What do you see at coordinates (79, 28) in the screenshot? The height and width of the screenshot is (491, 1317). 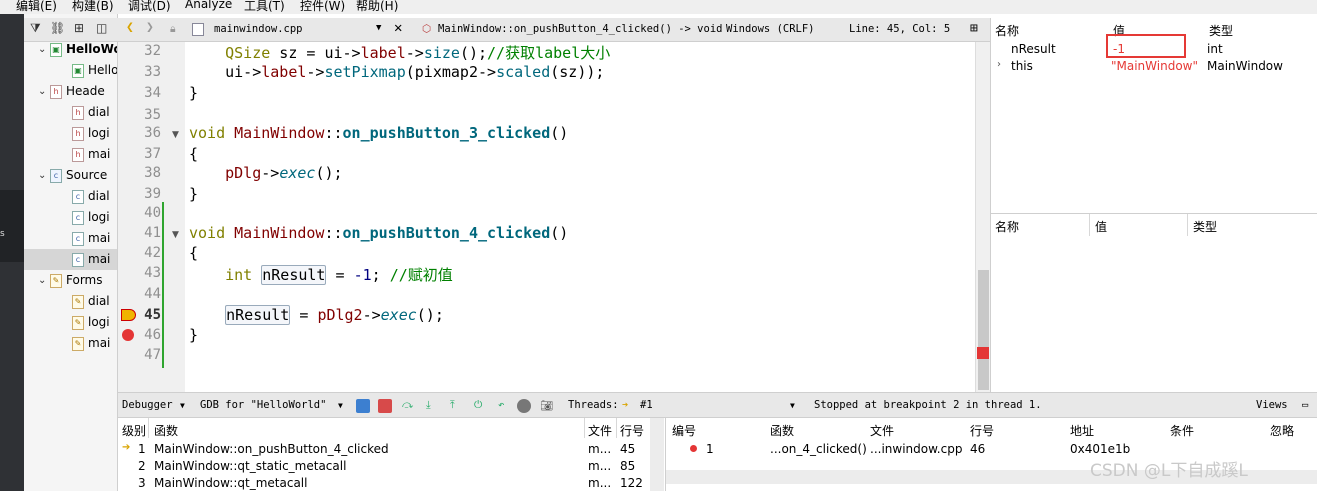 I see `split-add-icon: ⊞` at bounding box center [79, 28].